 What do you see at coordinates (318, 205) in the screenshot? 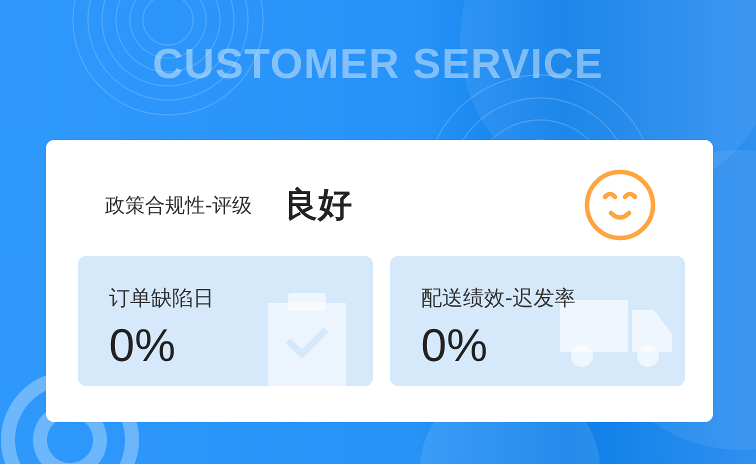
I see `rating-value: 良好` at bounding box center [318, 205].